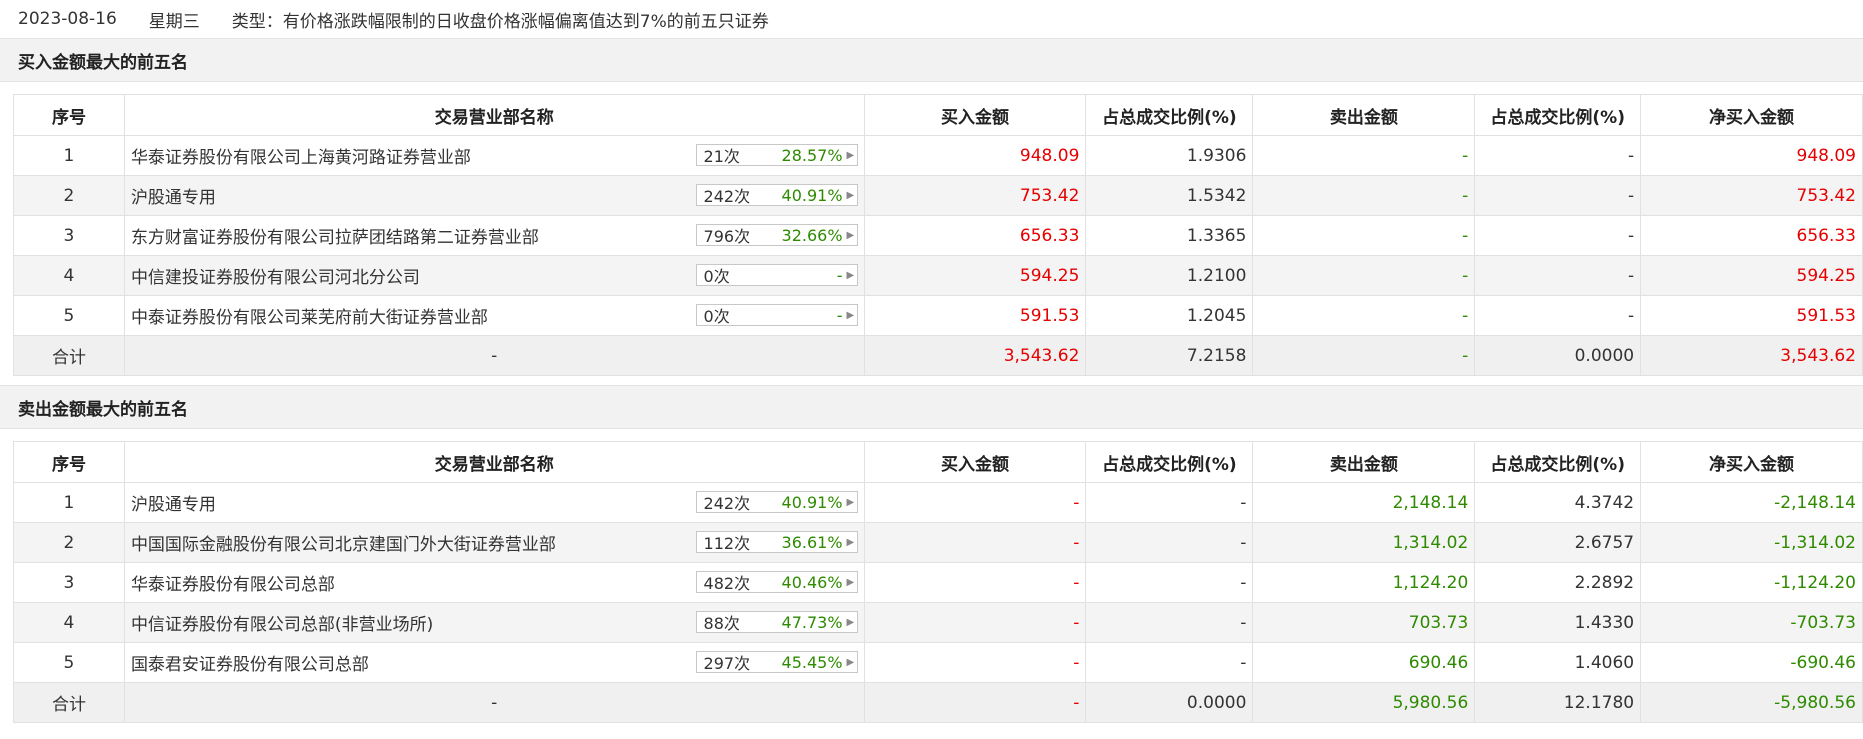 The width and height of the screenshot is (1863, 739). Describe the element at coordinates (812, 662) in the screenshot. I see `win-rate: 45.45%` at that location.